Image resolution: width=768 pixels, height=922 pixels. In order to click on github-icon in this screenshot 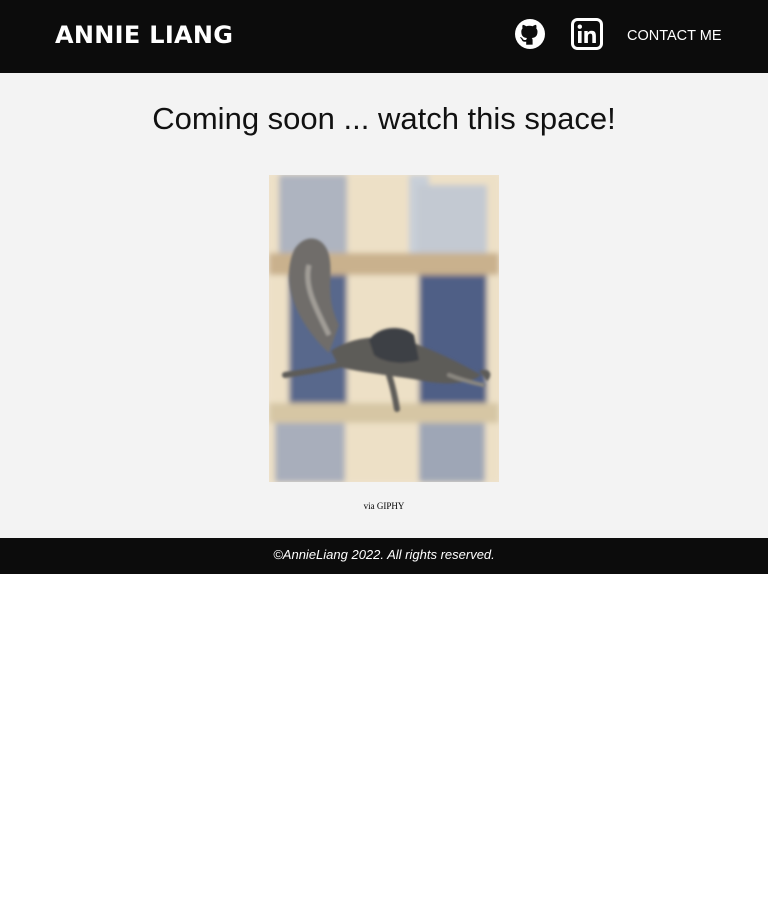, I will do `click(530, 34)`.